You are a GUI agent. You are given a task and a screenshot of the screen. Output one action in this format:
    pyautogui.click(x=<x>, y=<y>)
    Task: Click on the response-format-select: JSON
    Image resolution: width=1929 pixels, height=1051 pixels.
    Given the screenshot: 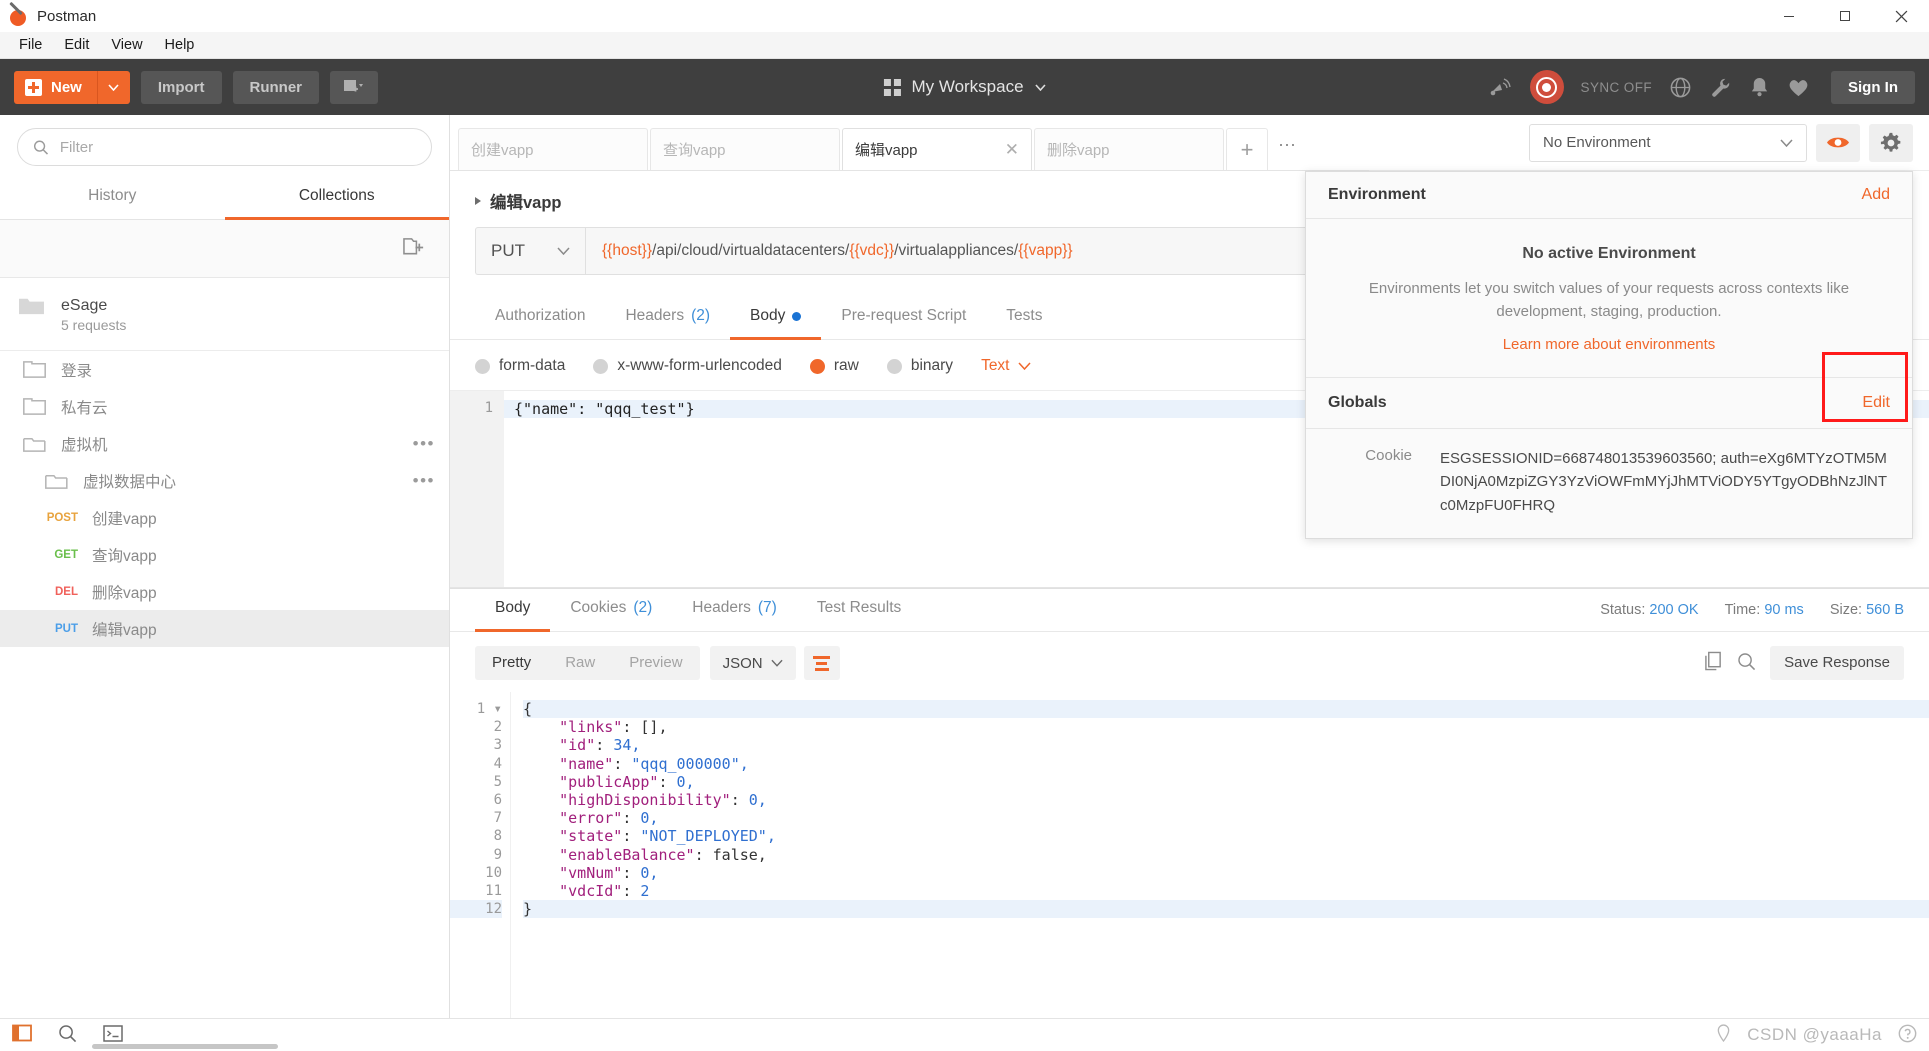 What is the action you would take?
    pyautogui.click(x=752, y=663)
    